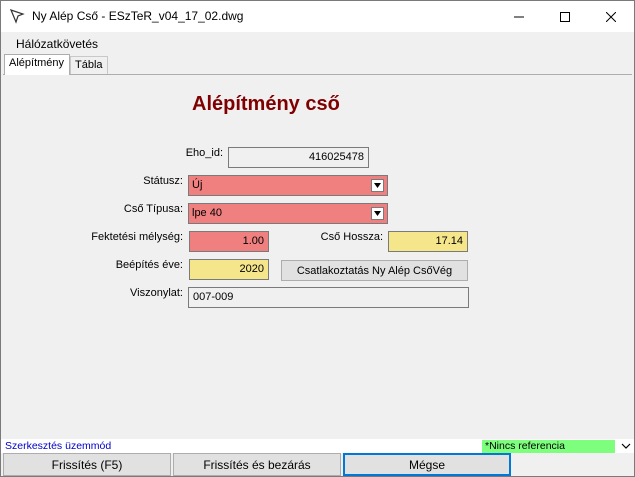 Image resolution: width=635 pixels, height=477 pixels. Describe the element at coordinates (17, 16) in the screenshot. I see `app-logo-icon` at that location.